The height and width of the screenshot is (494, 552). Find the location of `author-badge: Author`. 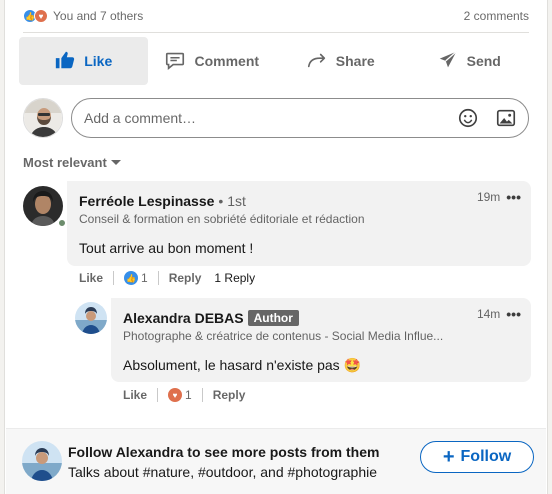

author-badge: Author is located at coordinates (273, 318).